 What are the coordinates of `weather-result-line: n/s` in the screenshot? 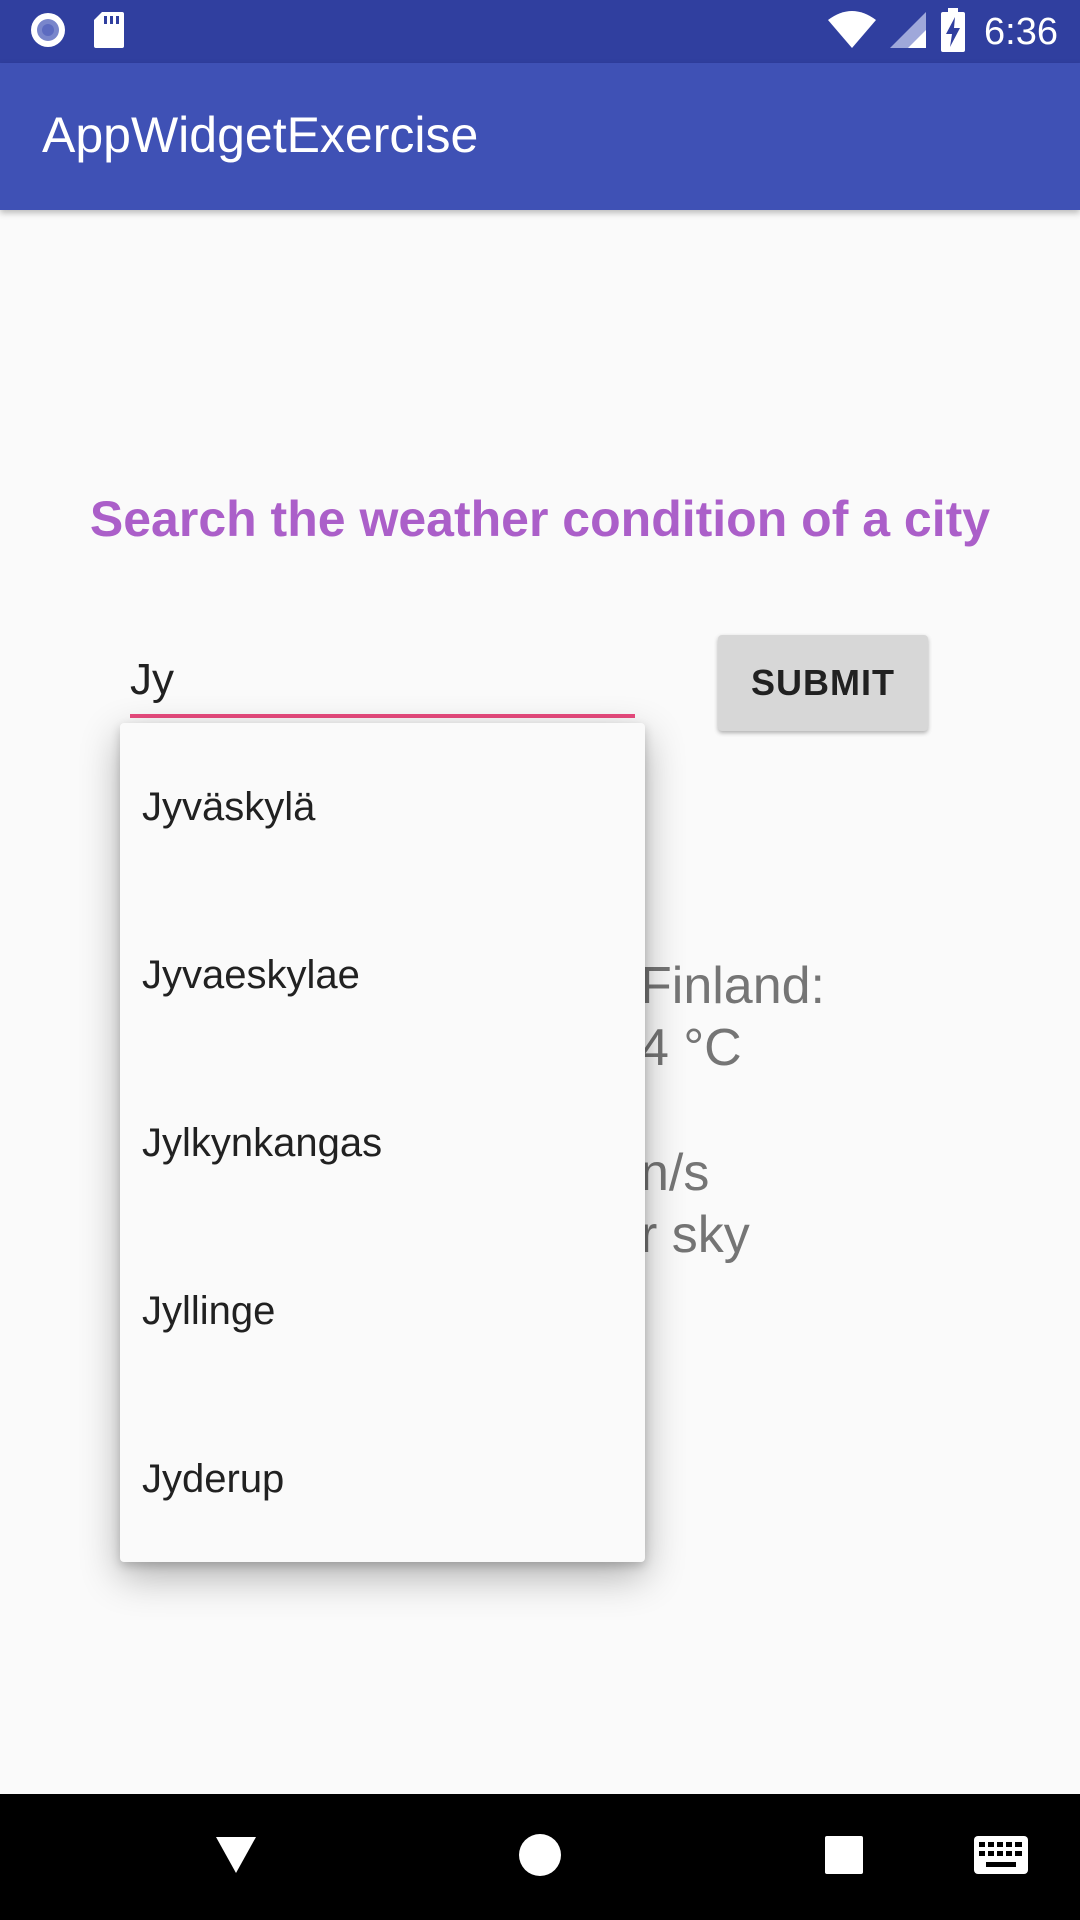 It's located at (675, 1173).